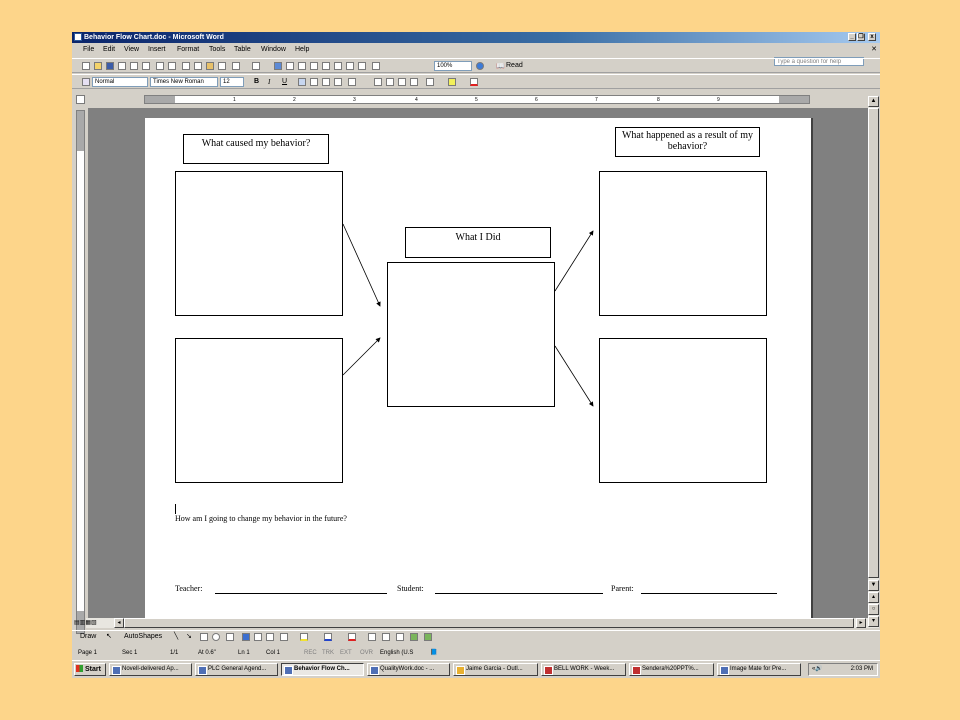 The width and height of the screenshot is (960, 720). Describe the element at coordinates (326, 66) in the screenshot. I see `columns-icon` at that location.